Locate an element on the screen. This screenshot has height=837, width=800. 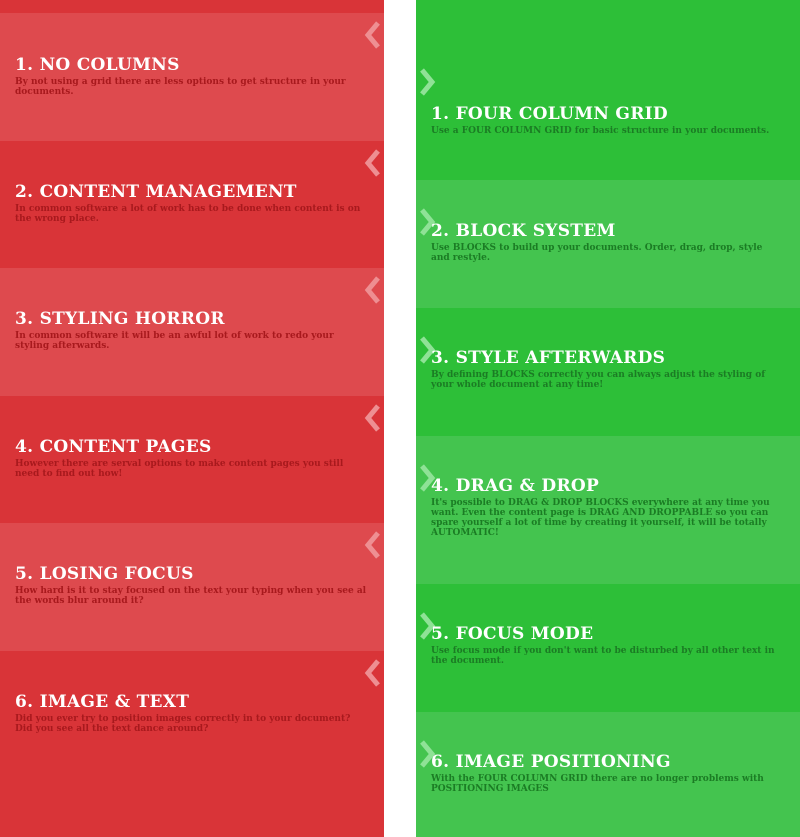
problem-title: 4. CONTENT PAGES is located at coordinates (113, 447).